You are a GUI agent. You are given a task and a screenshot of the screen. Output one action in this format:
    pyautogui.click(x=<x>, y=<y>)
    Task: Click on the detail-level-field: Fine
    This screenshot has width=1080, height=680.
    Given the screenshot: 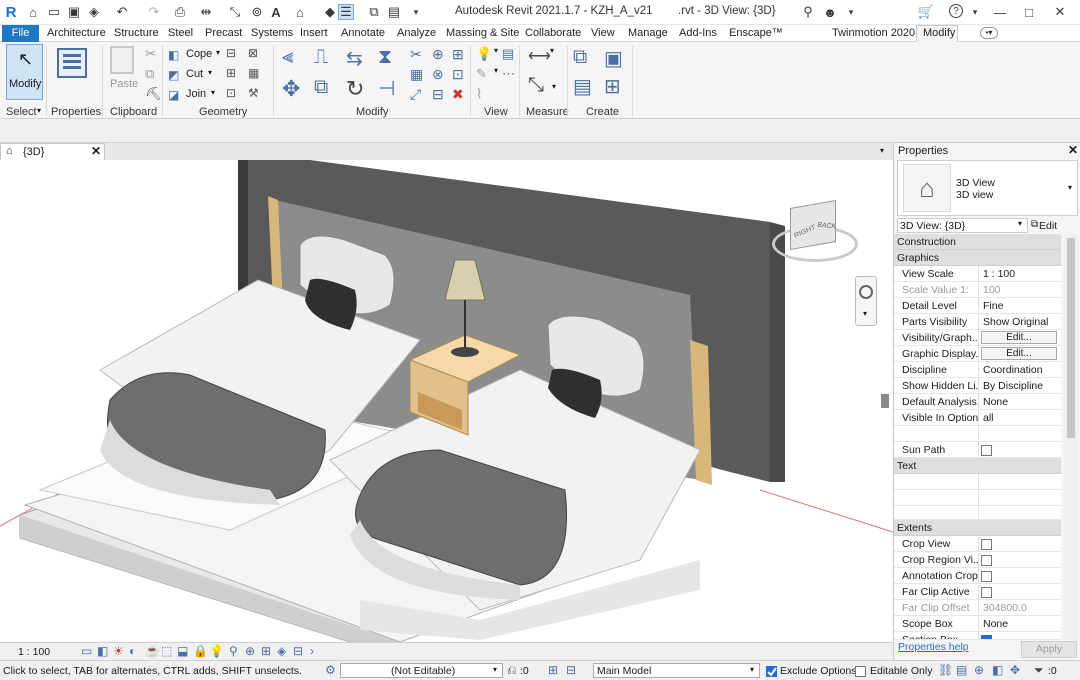 What is the action you would take?
    pyautogui.click(x=1019, y=305)
    